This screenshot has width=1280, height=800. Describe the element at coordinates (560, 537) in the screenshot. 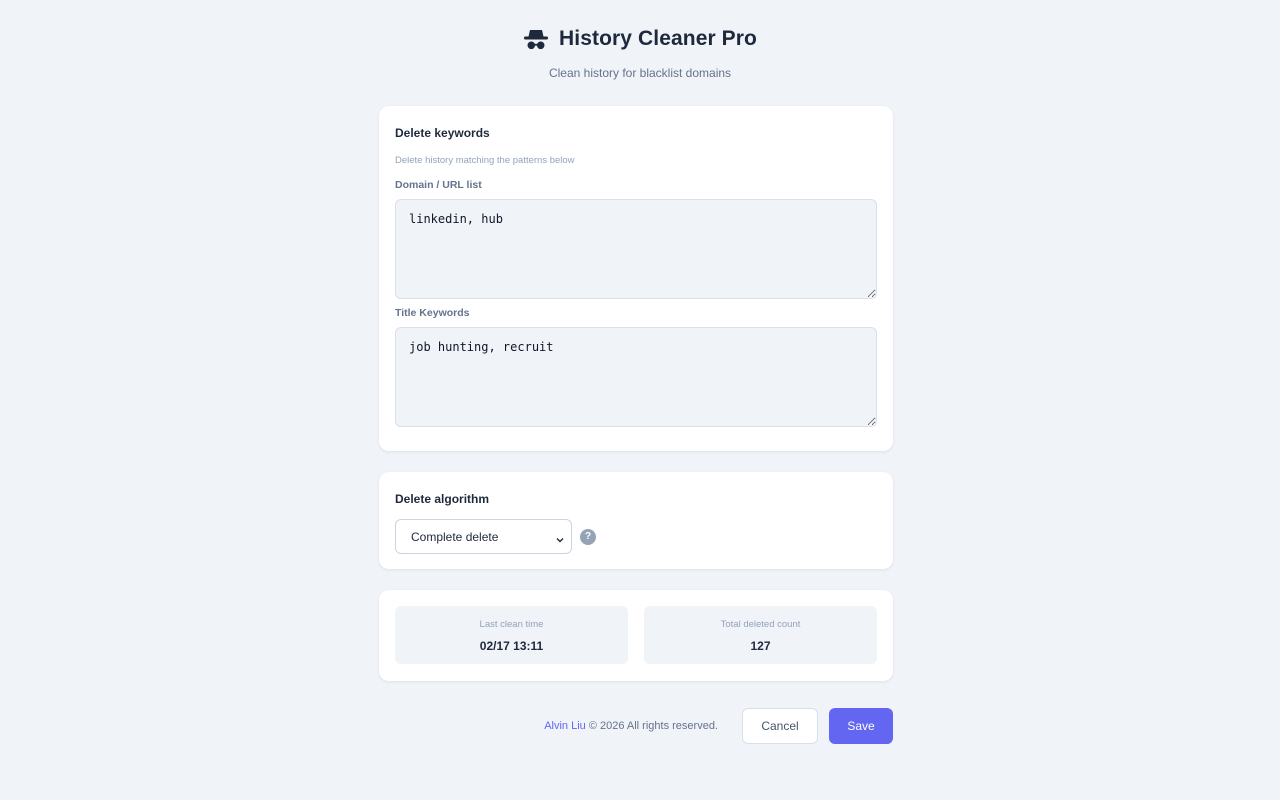

I see `chevron-down-icon` at that location.